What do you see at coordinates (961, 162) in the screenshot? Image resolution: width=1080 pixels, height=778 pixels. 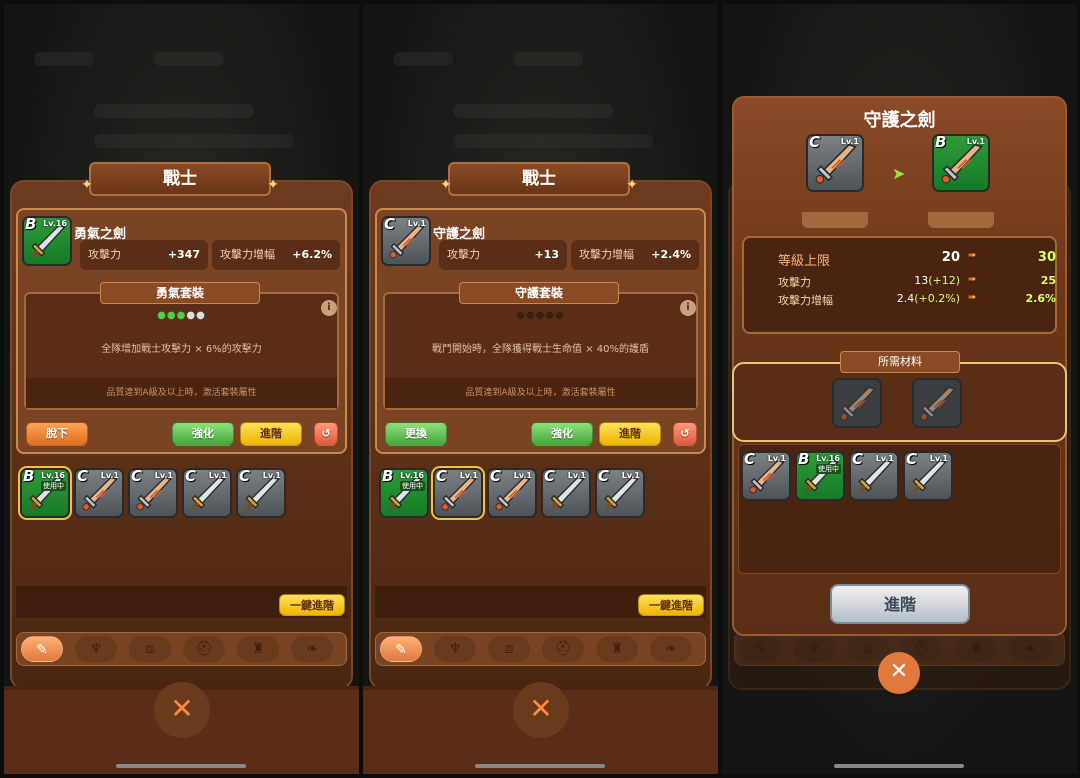 I see `next-weapon-icon: B Lv.1` at bounding box center [961, 162].